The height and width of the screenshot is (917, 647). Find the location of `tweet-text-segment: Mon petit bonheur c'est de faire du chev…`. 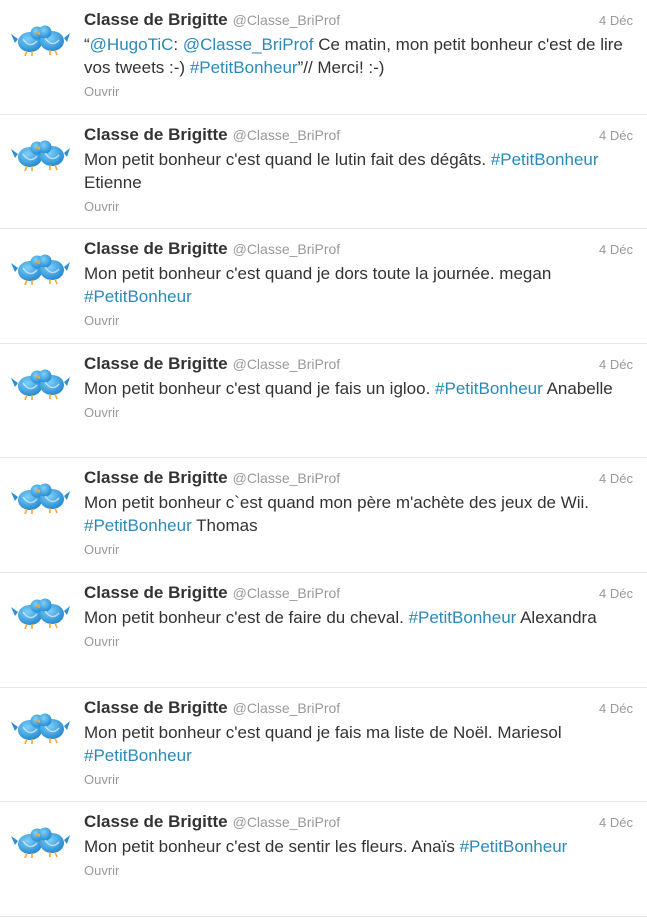

tweet-text-segment: Mon petit bonheur c'est de faire du chev… is located at coordinates (246, 617).